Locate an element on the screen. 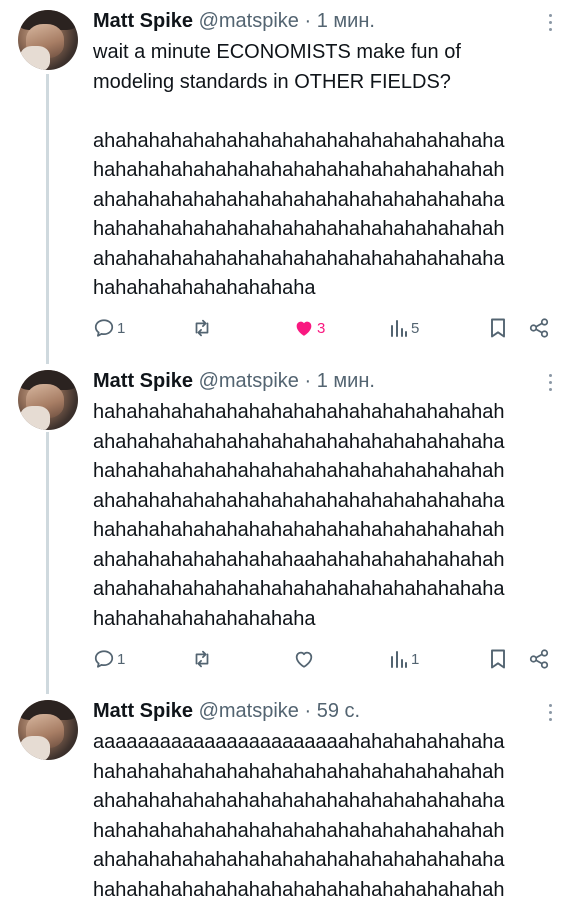  views-count: 1 is located at coordinates (415, 659).